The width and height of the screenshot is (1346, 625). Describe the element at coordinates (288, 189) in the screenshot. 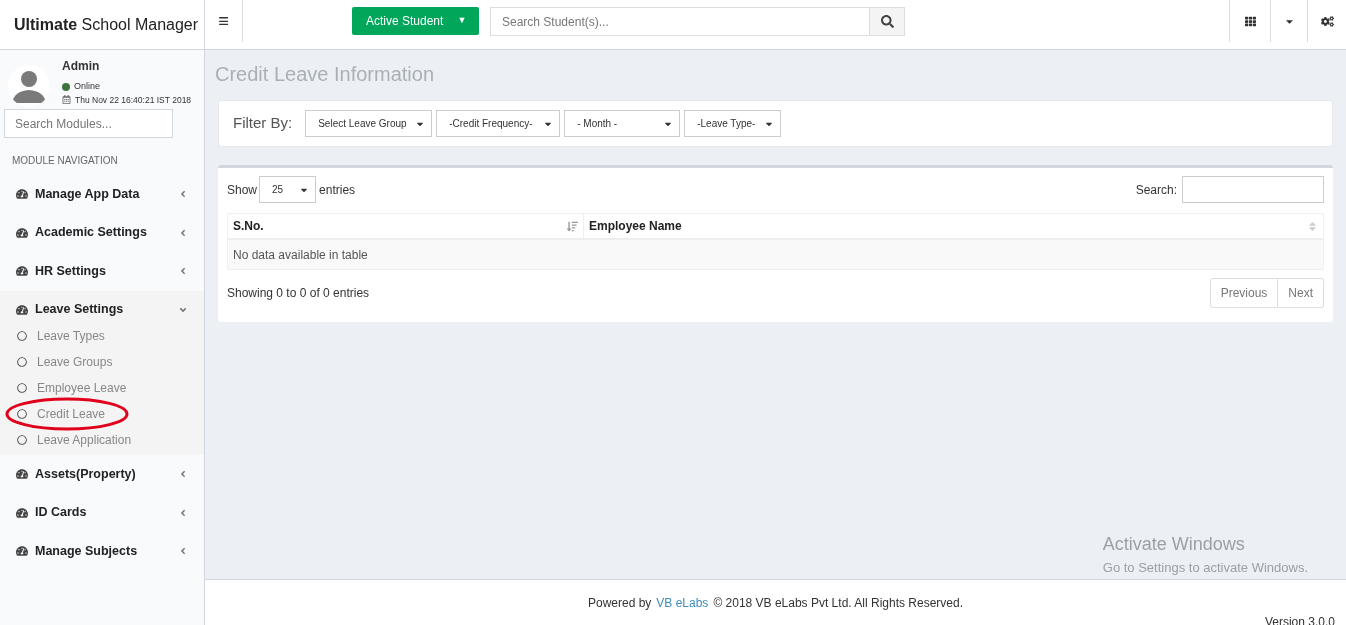

I see `page-size-select: 25` at that location.